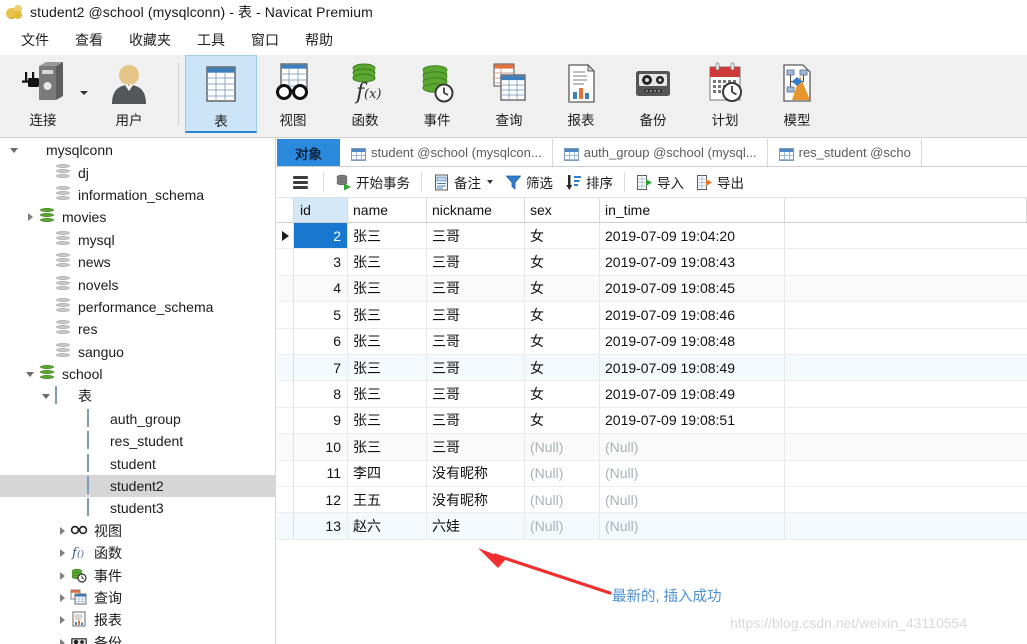 The image size is (1027, 644). Describe the element at coordinates (137, 419) in the screenshot. I see `sidebar-item-auth_group: auth_group` at that location.